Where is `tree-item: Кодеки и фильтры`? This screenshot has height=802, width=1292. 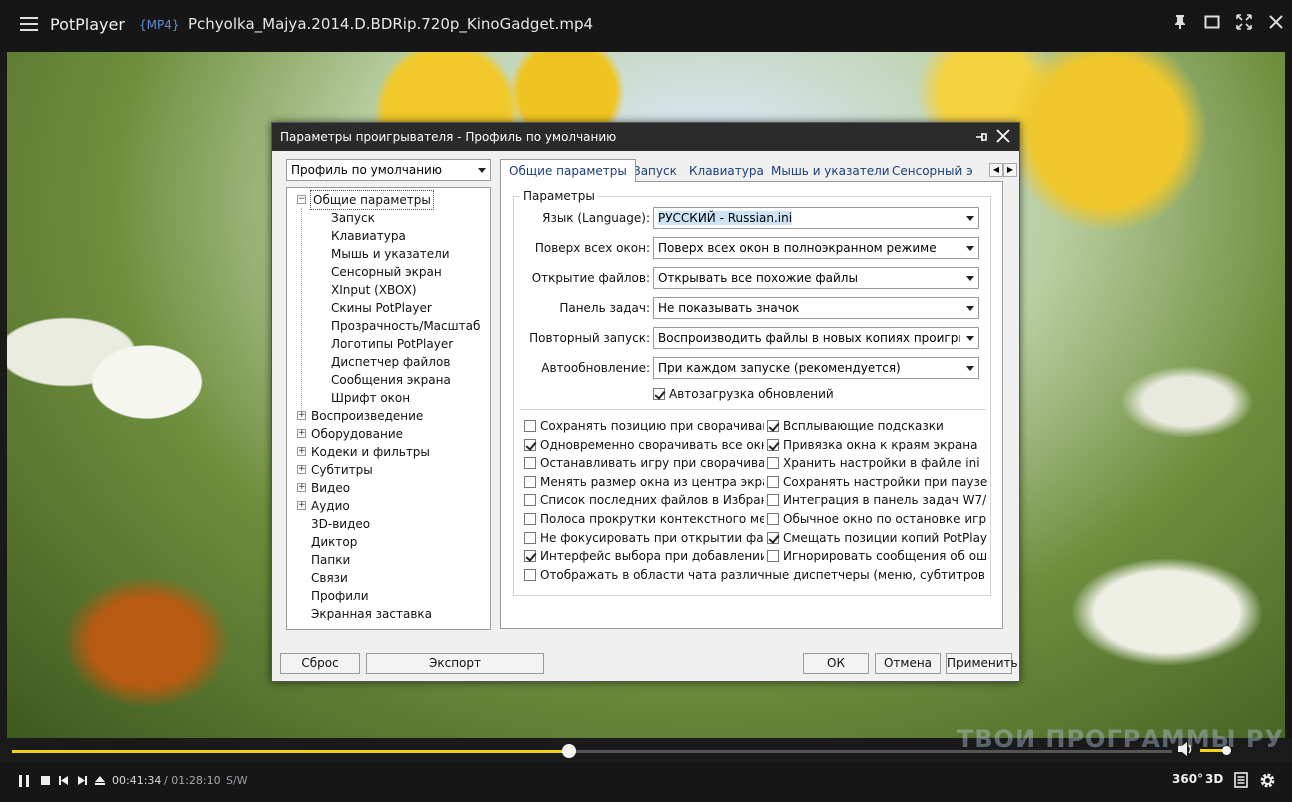
tree-item: Кодеки и фильтры is located at coordinates (370, 452).